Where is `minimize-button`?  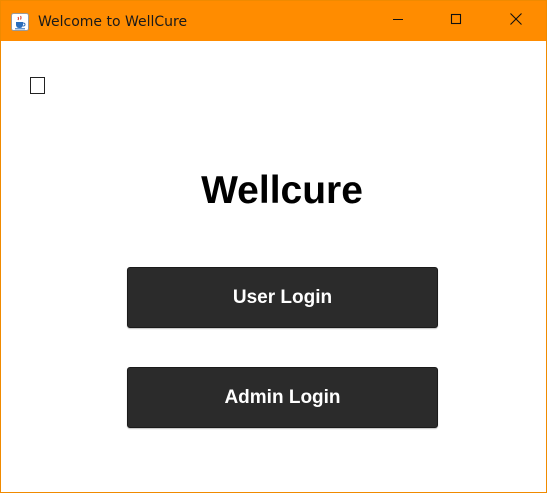 minimize-button is located at coordinates (398, 21).